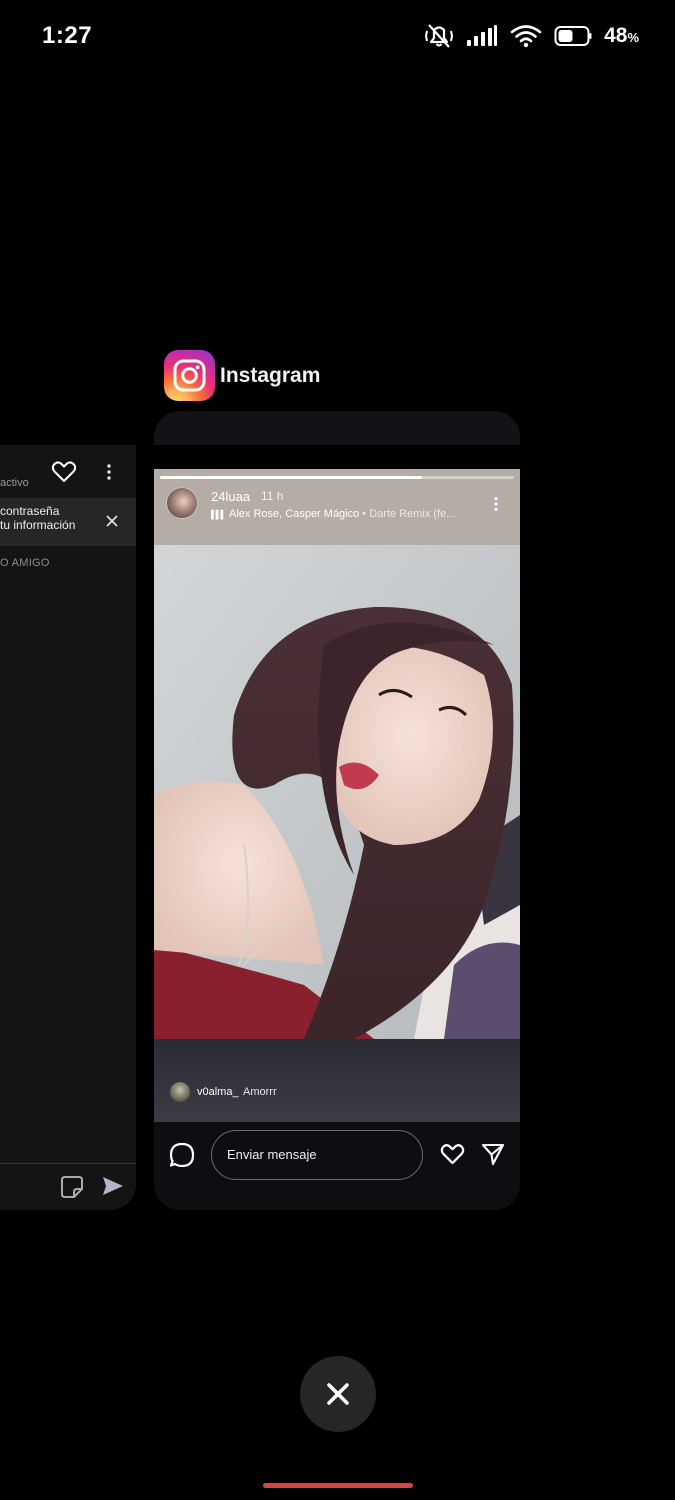 The height and width of the screenshot is (1500, 675). I want to click on status-icons: 48%, so click(531, 36).